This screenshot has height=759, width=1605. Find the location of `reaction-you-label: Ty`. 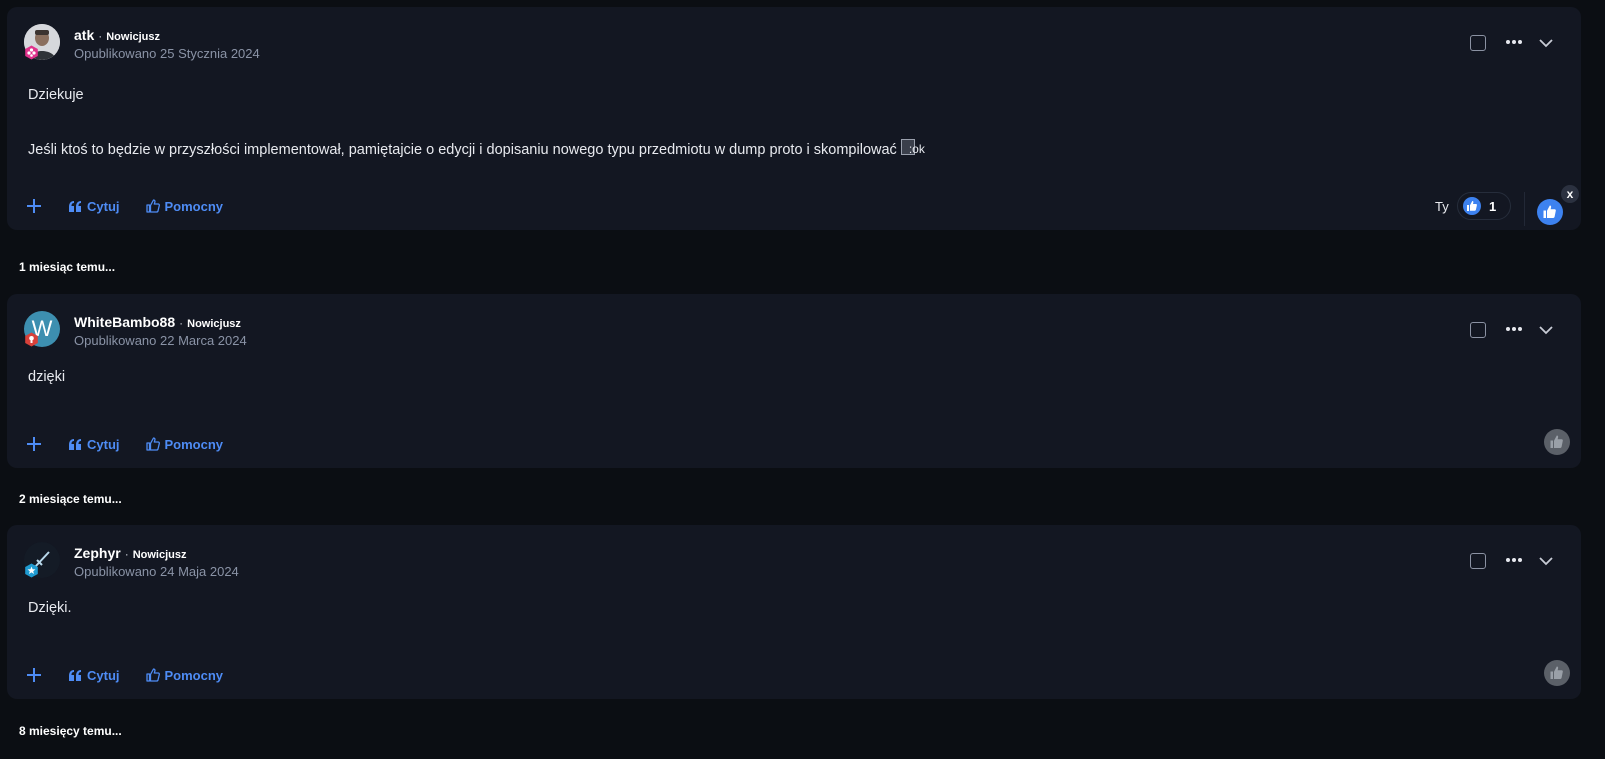

reaction-you-label: Ty is located at coordinates (1442, 206).